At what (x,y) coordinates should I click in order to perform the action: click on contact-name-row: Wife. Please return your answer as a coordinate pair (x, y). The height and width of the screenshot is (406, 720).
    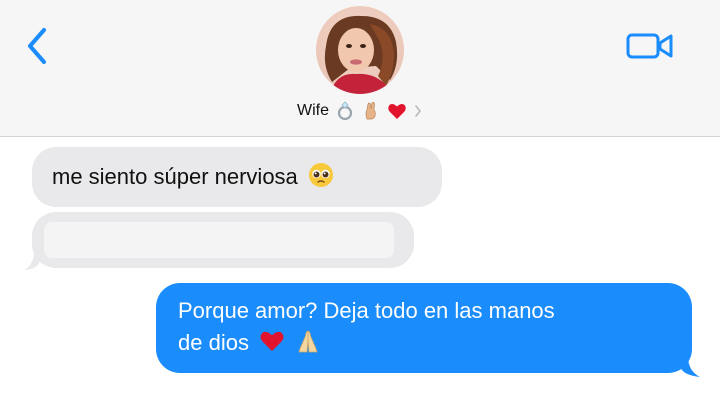
    Looking at the image, I should click on (360, 111).